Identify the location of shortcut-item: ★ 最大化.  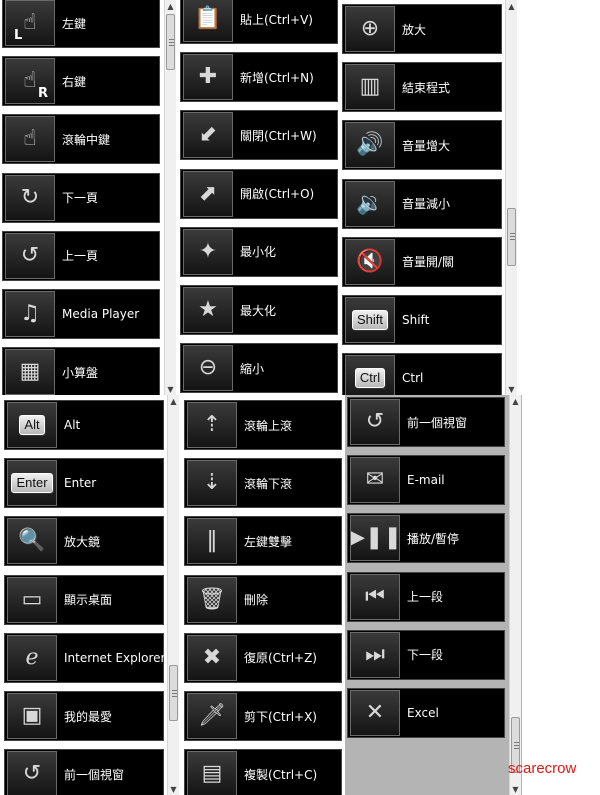
(259, 310).